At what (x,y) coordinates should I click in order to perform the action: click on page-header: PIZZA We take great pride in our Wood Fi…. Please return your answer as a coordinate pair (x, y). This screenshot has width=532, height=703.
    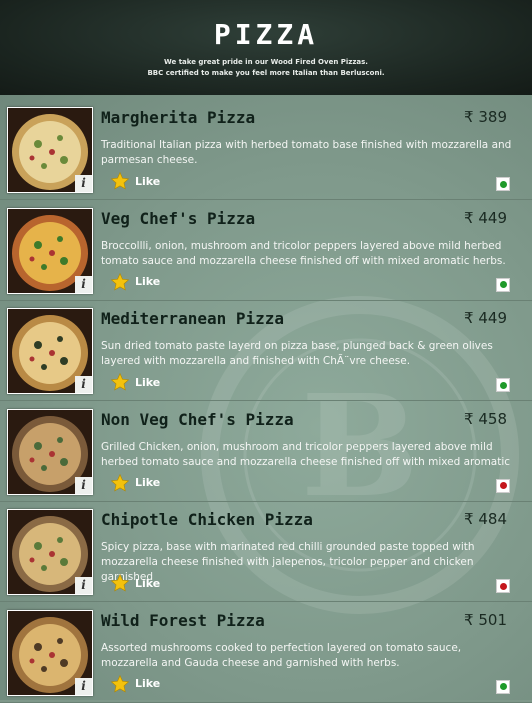
    Looking at the image, I should click on (266, 48).